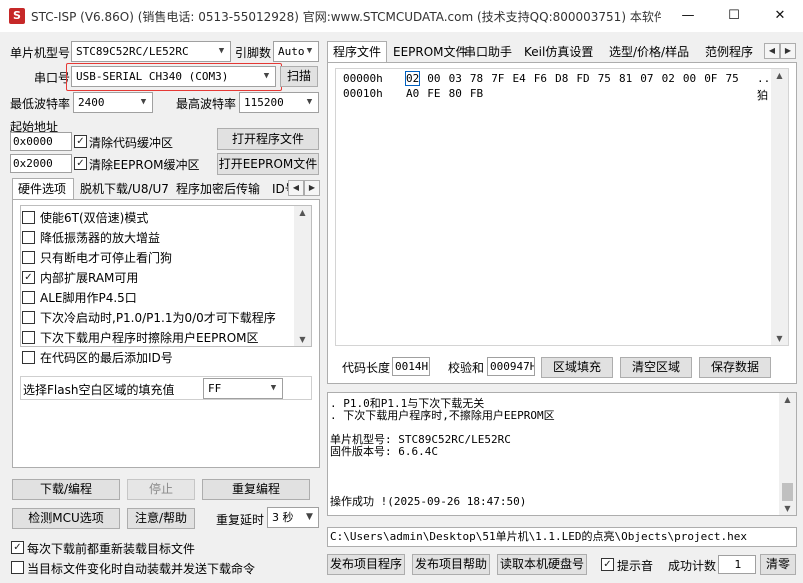  What do you see at coordinates (41, 163) in the screenshot?
I see `eeprom-addr-input: 0x2000` at bounding box center [41, 163].